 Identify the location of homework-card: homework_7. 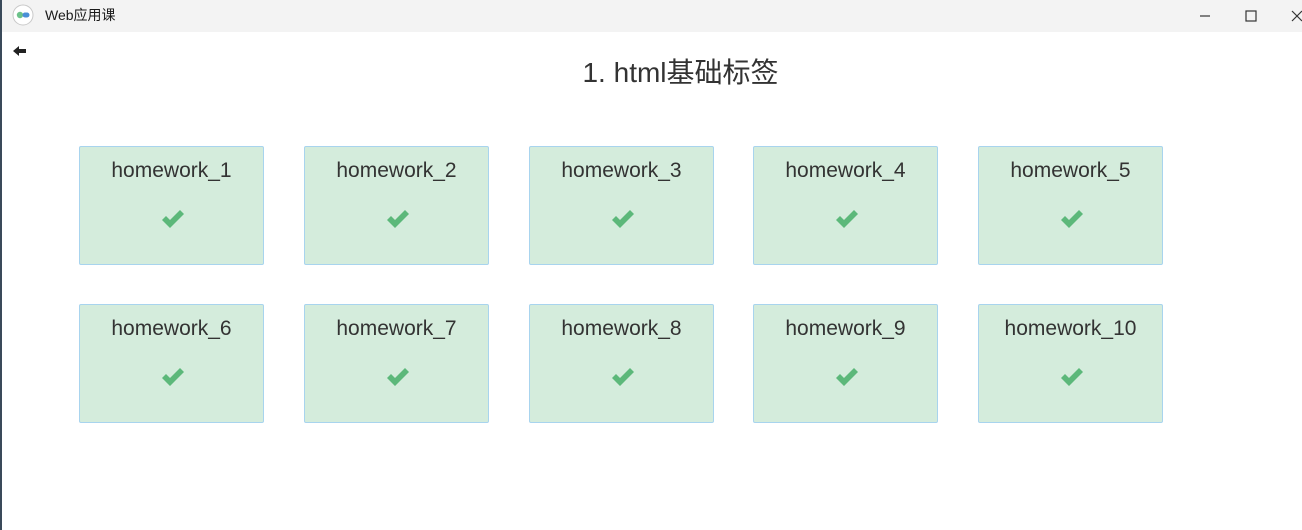
(396, 363).